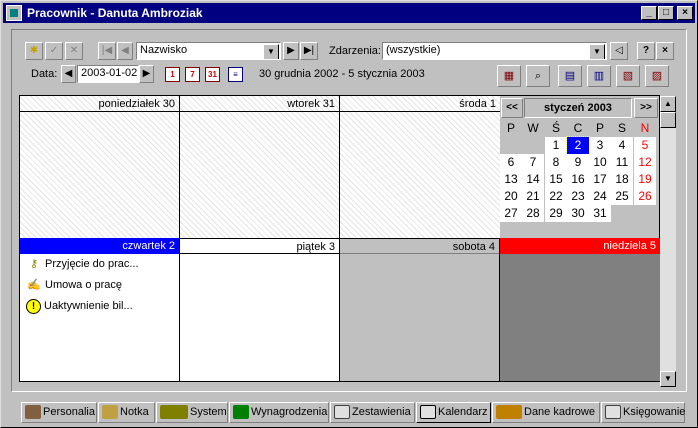 Image resolution: width=698 pixels, height=428 pixels. Describe the element at coordinates (349, 13) in the screenshot. I see `title-bar: Pracownik - Danuta Ambroziak _ □ ×` at that location.